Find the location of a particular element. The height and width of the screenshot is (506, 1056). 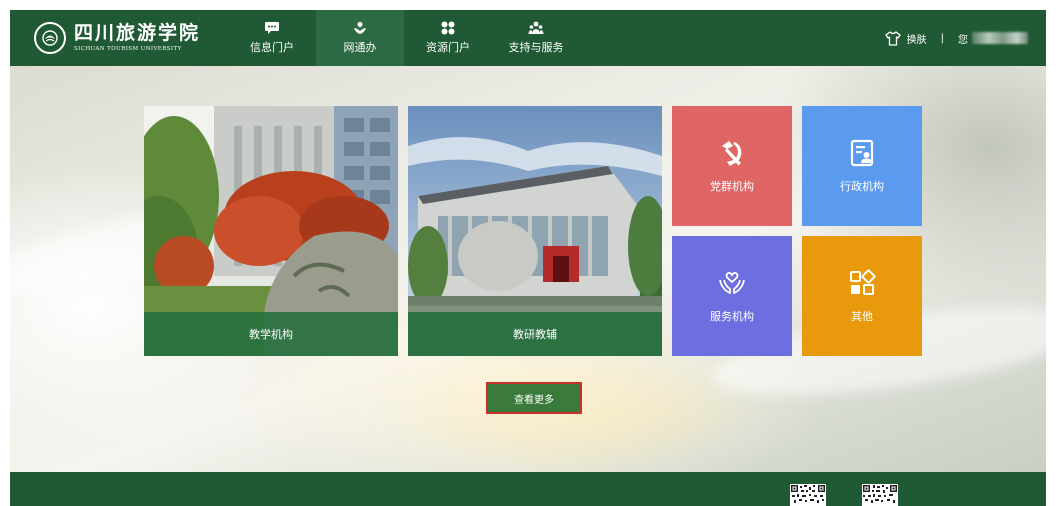

main-nav: 信息门户 网通办 资源门户 支持与服务 is located at coordinates (404, 38).